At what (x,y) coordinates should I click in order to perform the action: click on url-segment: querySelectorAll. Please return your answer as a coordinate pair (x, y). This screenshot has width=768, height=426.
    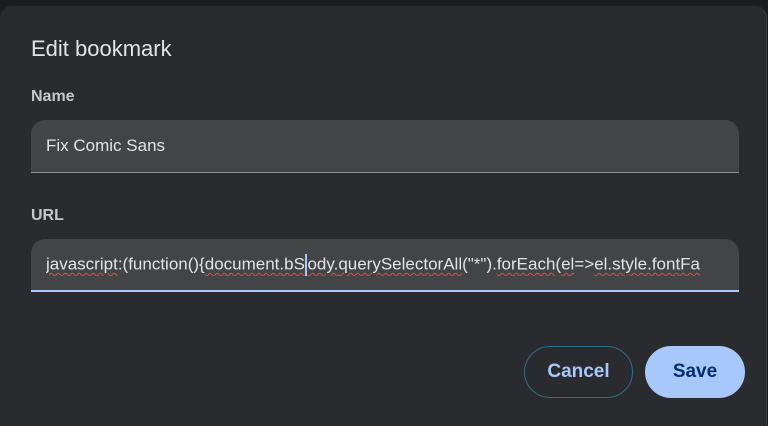
    Looking at the image, I should click on (400, 263).